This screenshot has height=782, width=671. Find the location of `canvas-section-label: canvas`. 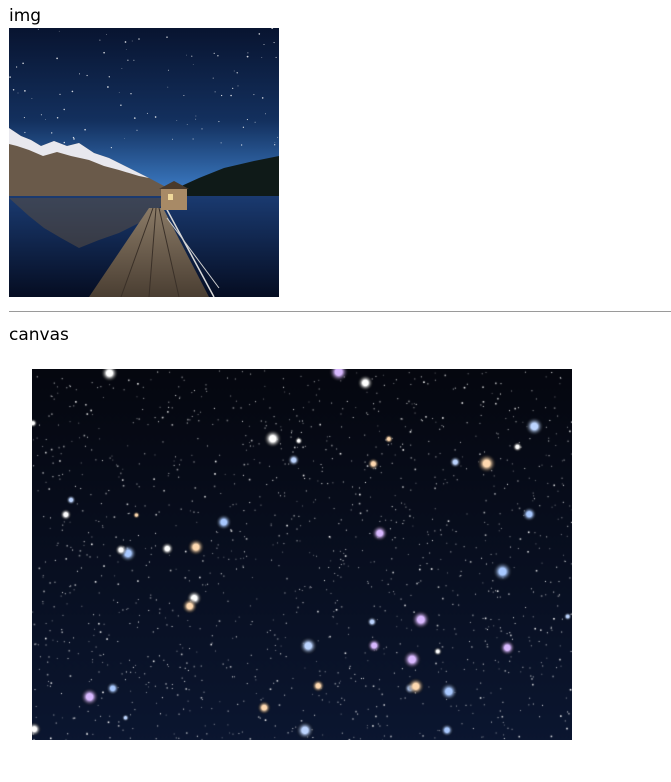

canvas-section-label: canvas is located at coordinates (39, 335).